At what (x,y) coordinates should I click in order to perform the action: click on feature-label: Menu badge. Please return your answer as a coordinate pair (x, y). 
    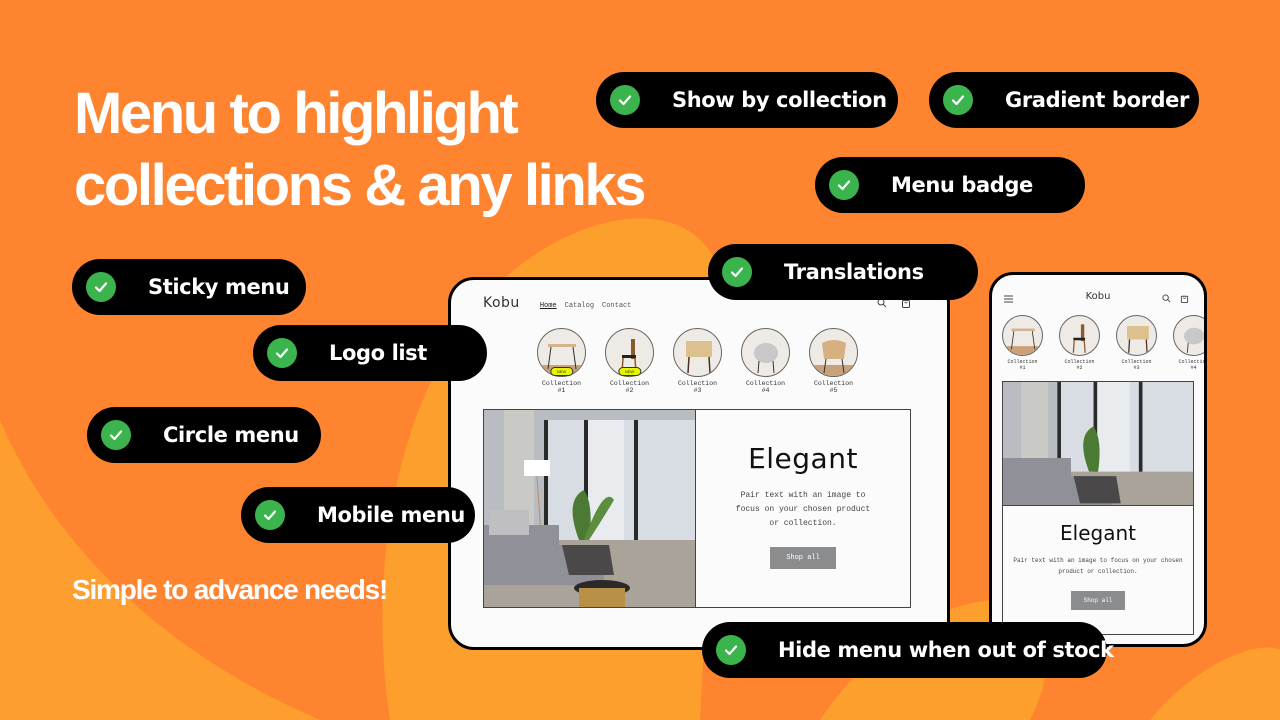
    Looking at the image, I should click on (962, 185).